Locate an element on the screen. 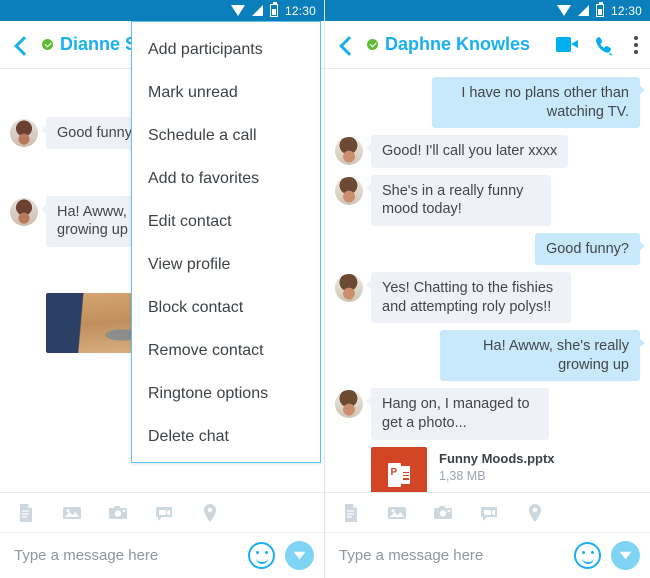  header-actions is located at coordinates (598, 45).